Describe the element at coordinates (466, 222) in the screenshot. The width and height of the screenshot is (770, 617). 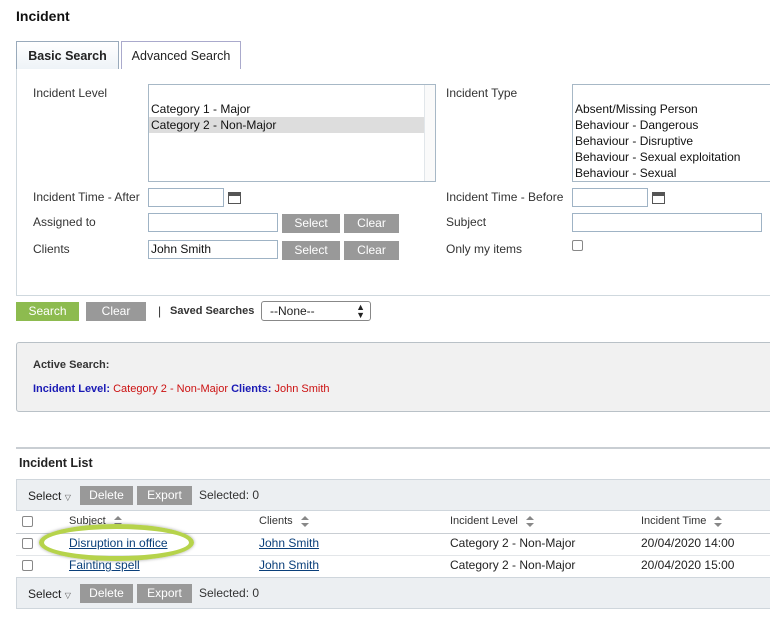
I see `subject-label: Subject` at that location.